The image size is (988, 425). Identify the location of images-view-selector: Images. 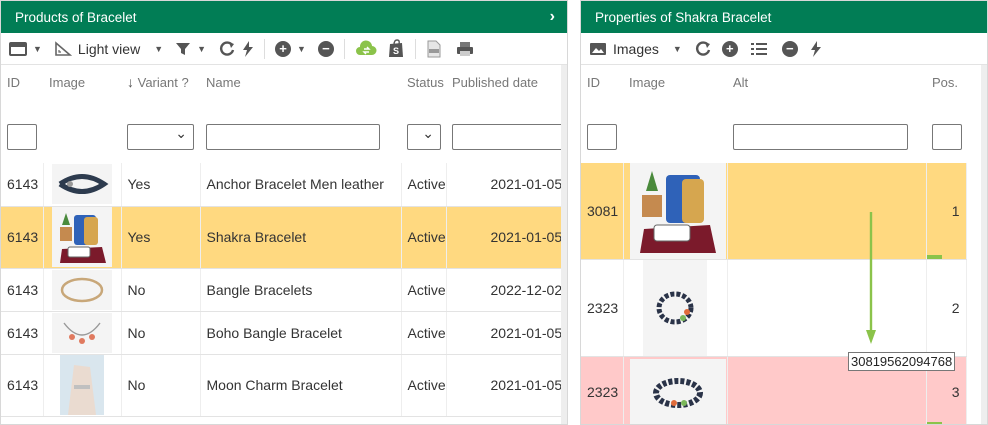
(628, 49).